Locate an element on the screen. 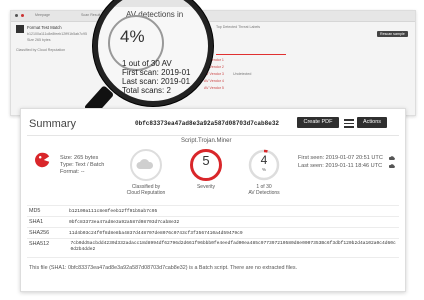  hash-value: b12100a111c8e8feeb12ff91b5ab7c95 is located at coordinates (113, 211).